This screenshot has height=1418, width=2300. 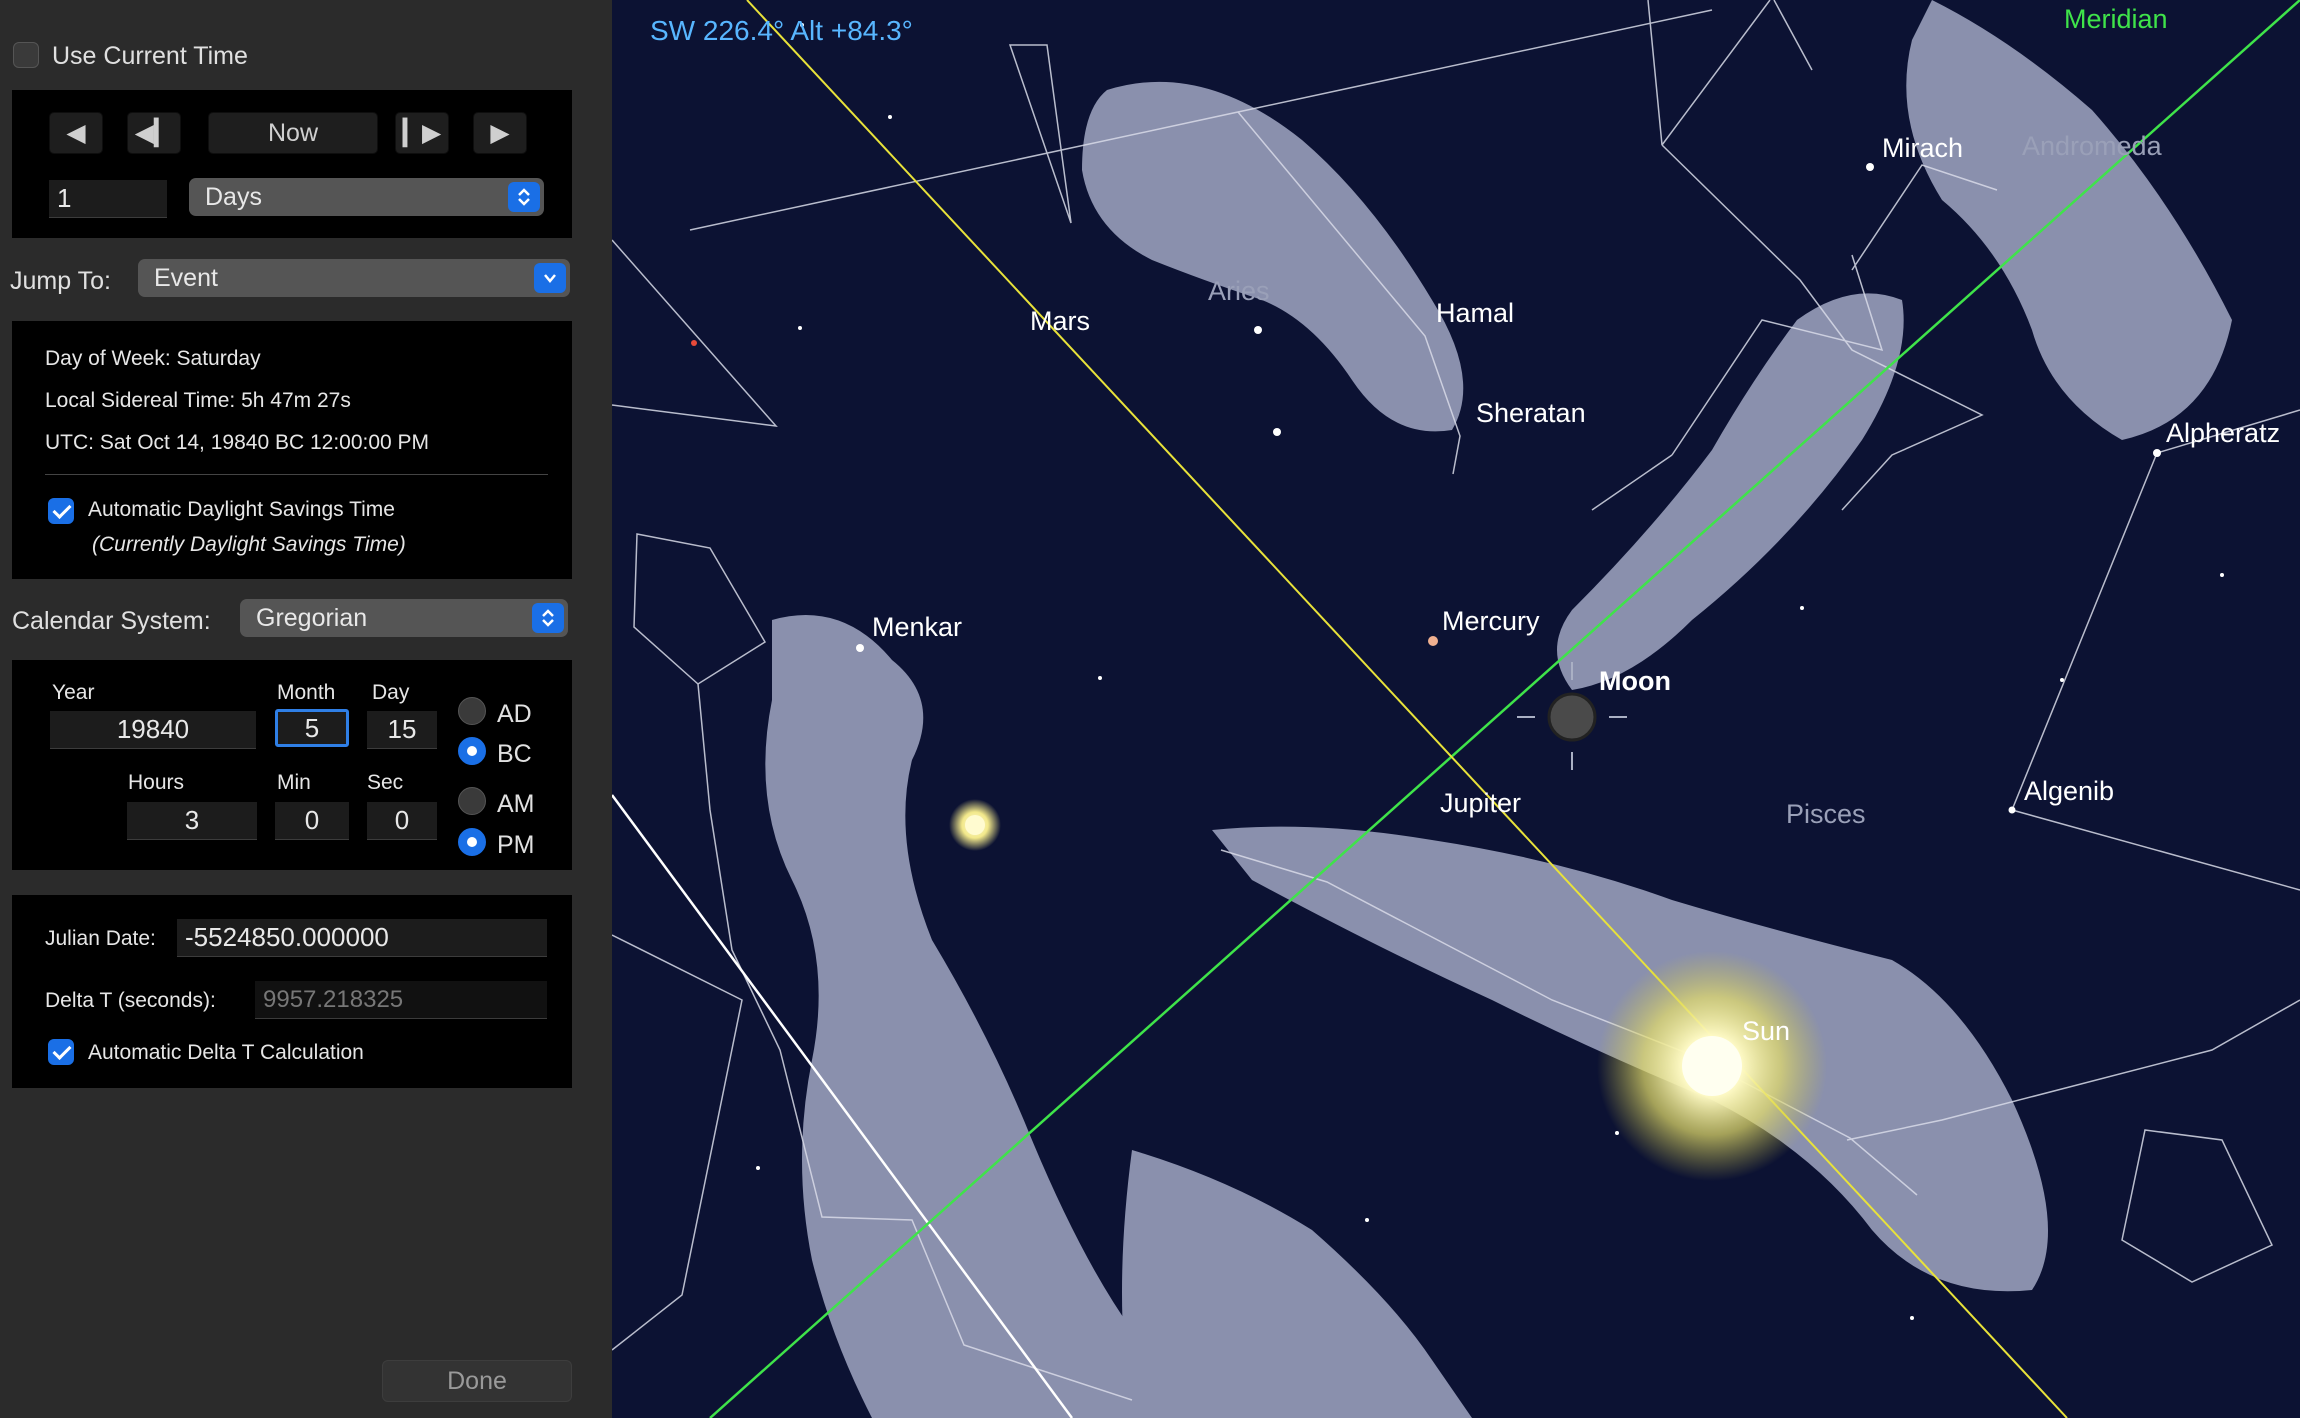 What do you see at coordinates (1433, 641) in the screenshot?
I see `mercury-planet` at bounding box center [1433, 641].